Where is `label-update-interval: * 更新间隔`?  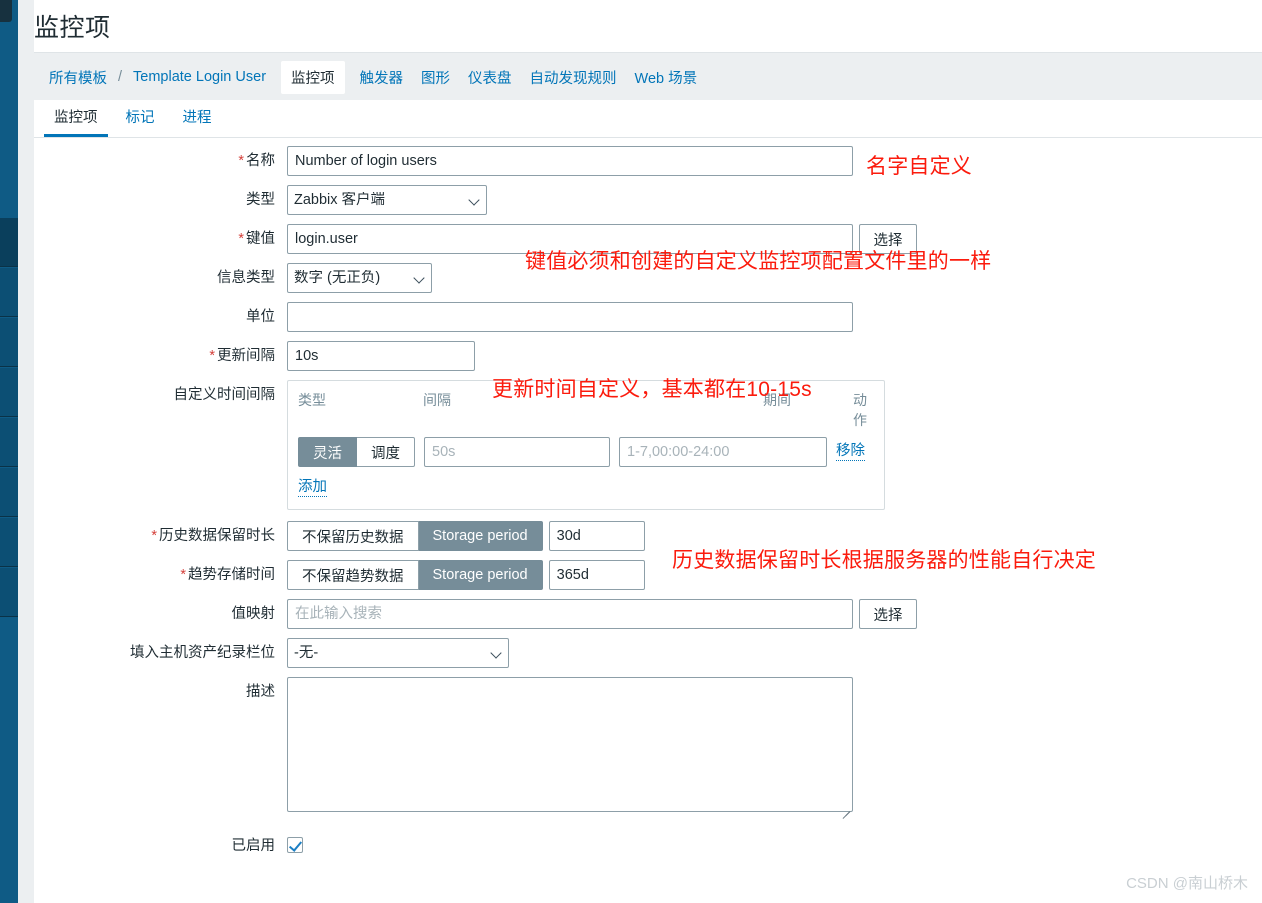
label-update-interval: * 更新间隔 is located at coordinates (242, 356).